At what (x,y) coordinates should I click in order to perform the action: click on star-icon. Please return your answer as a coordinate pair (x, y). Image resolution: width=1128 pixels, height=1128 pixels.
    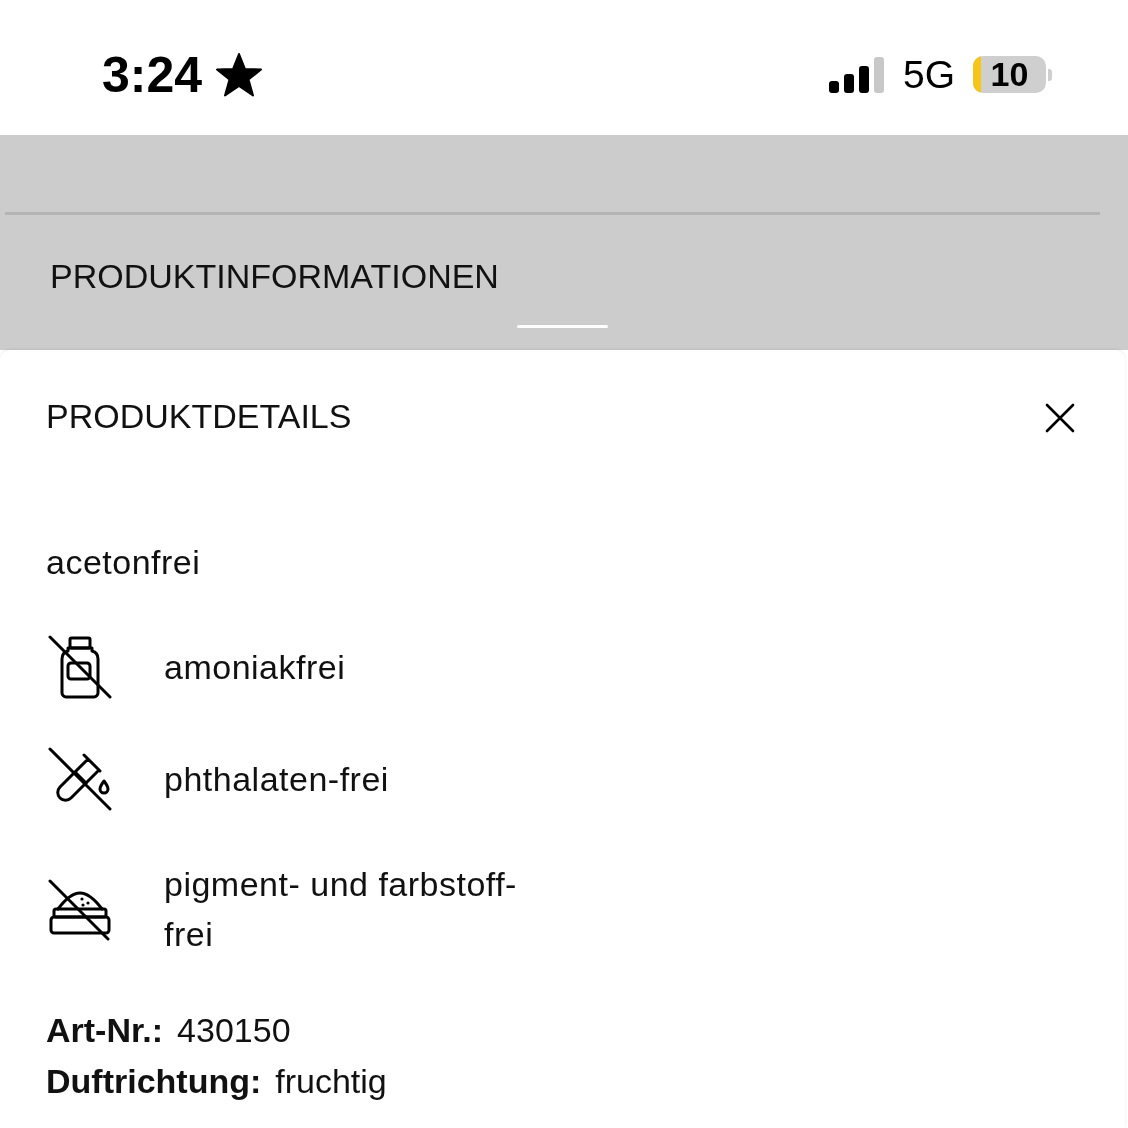
    Looking at the image, I should click on (239, 74).